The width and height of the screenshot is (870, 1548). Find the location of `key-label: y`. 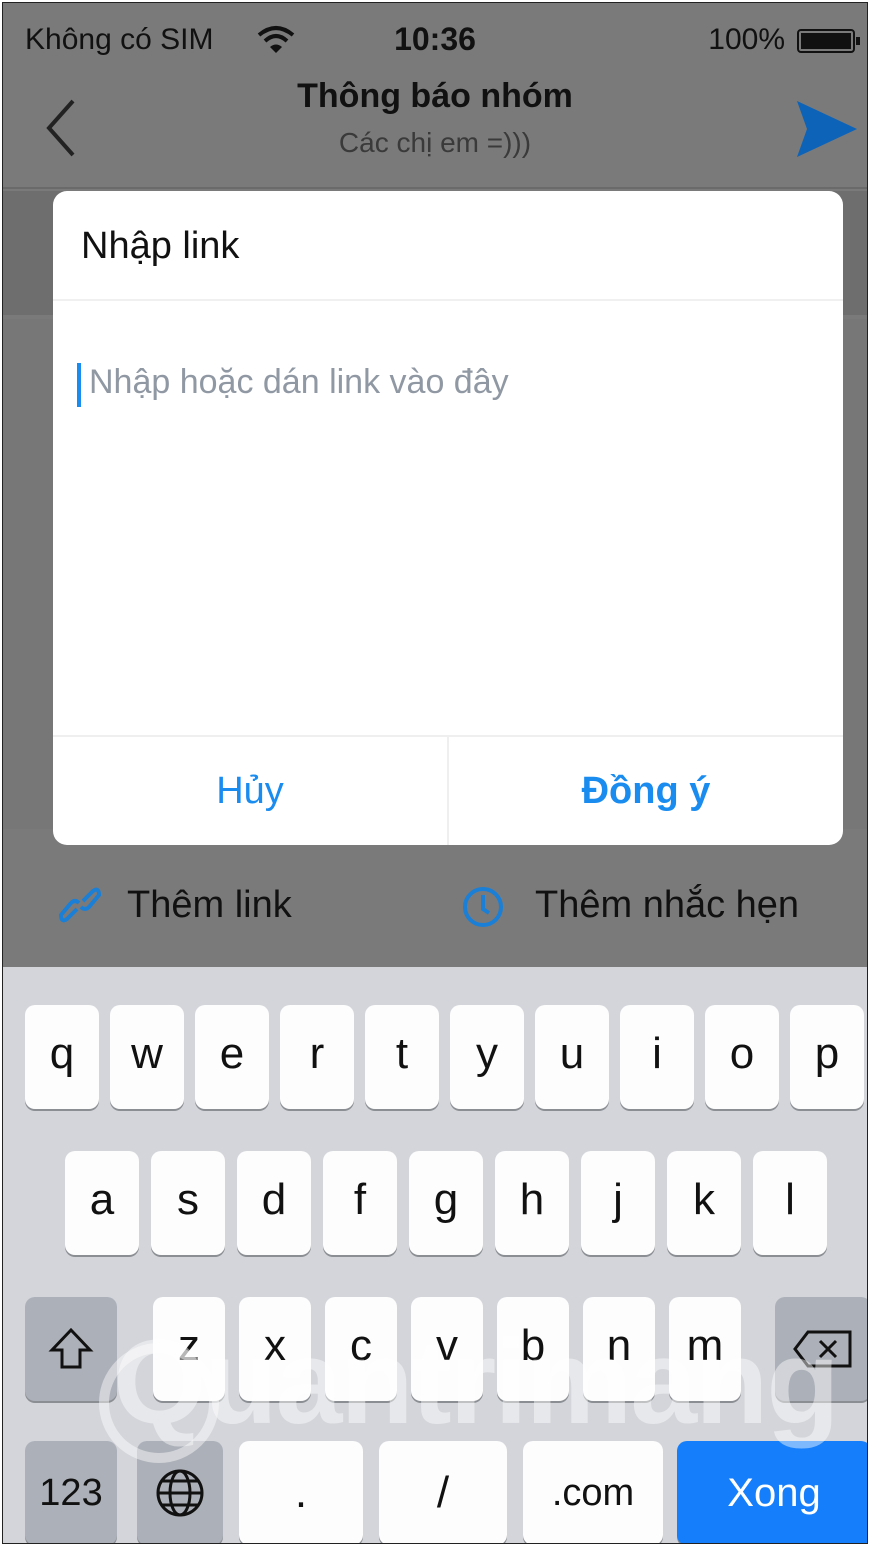

key-label: y is located at coordinates (487, 1053).